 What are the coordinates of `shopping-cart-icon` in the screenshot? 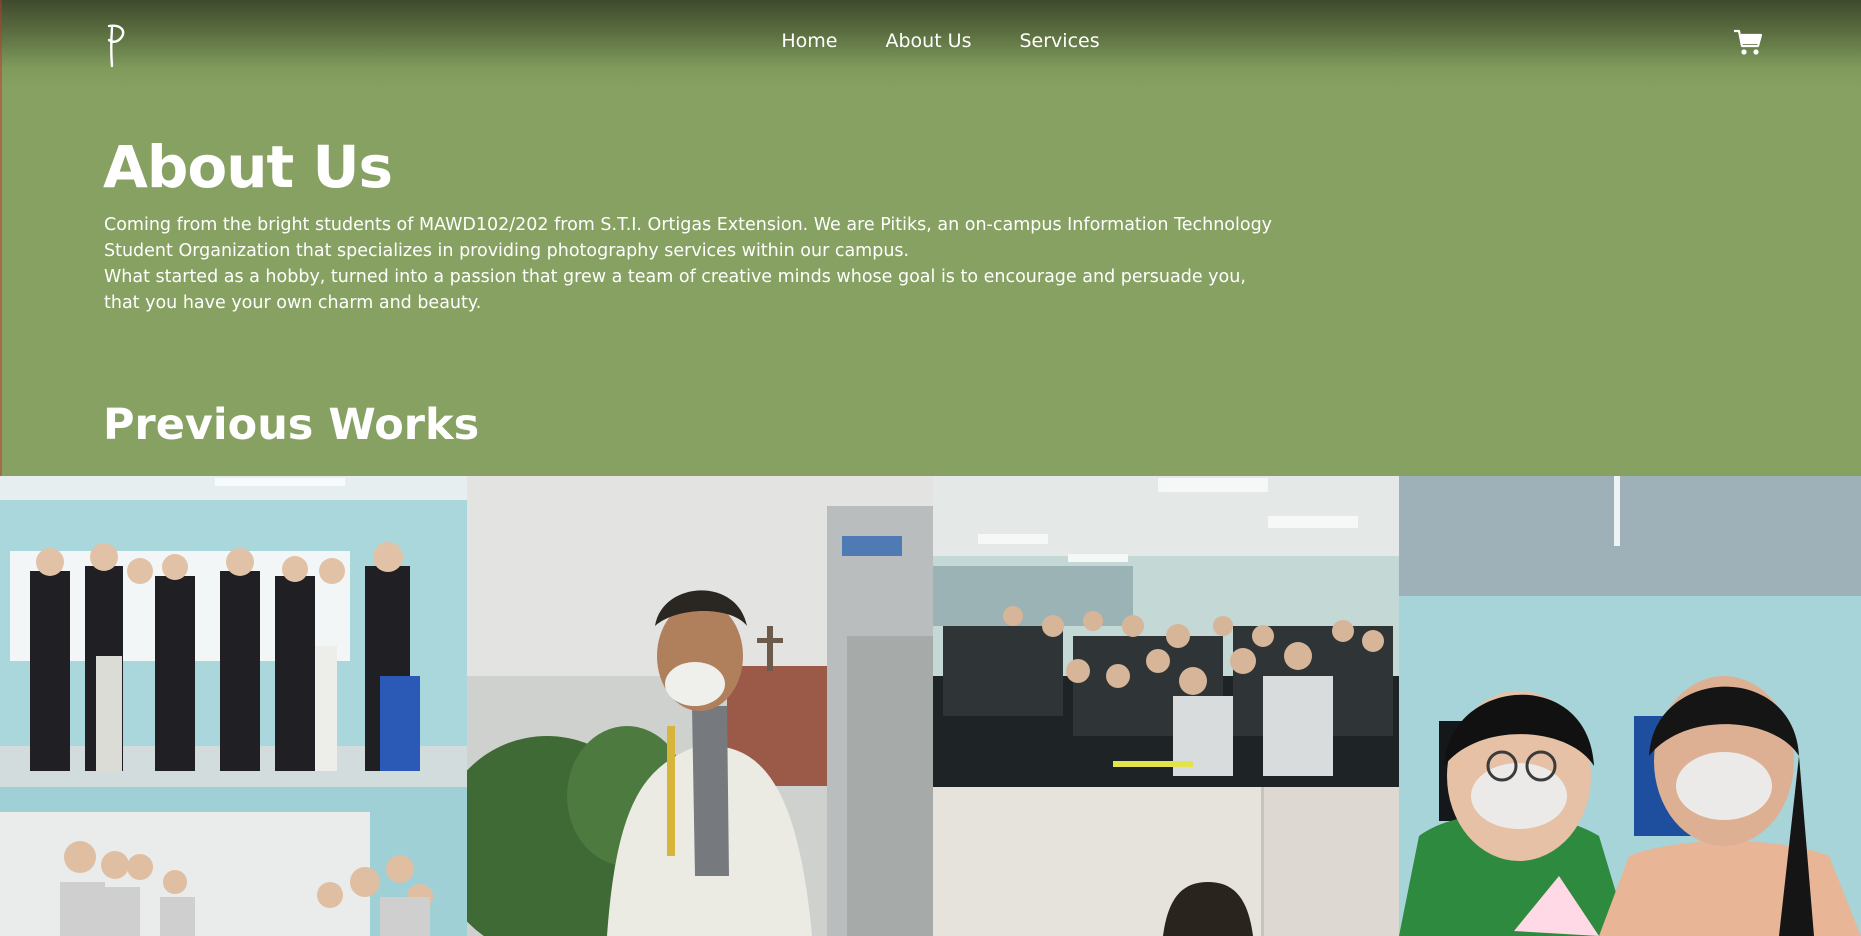 It's located at (1748, 42).